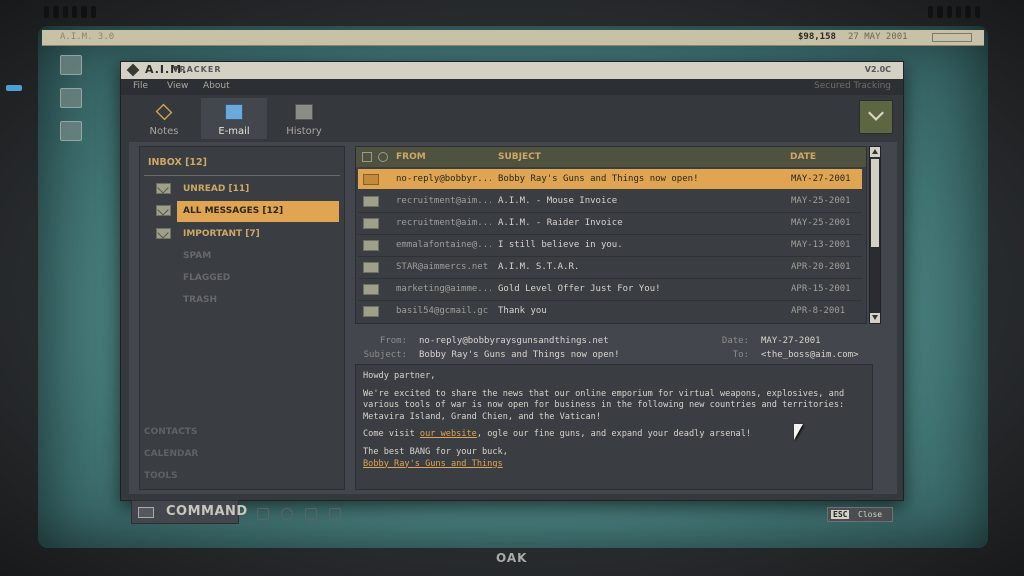  I want to click on row-date: MAY-25-2001, so click(821, 223).